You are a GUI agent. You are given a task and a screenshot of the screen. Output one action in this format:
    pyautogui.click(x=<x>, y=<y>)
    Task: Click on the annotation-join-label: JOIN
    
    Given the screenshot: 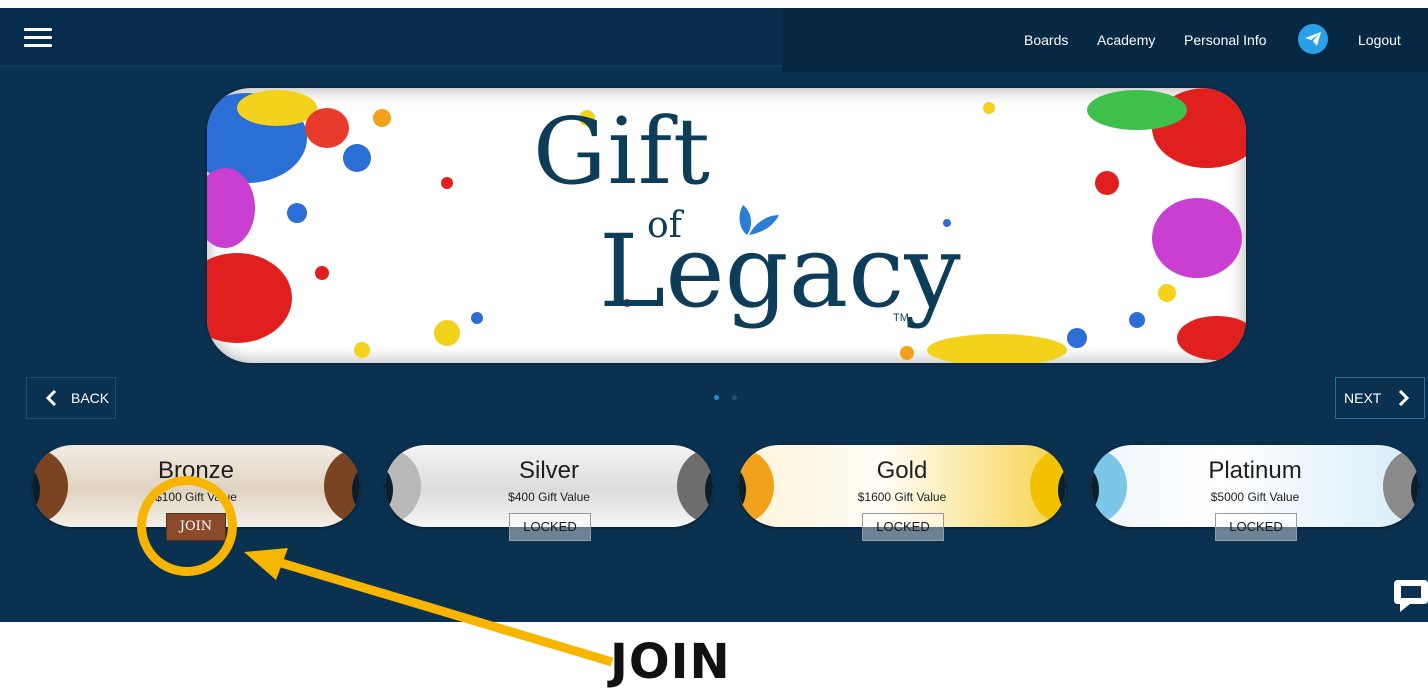 What is the action you would take?
    pyautogui.click(x=670, y=662)
    